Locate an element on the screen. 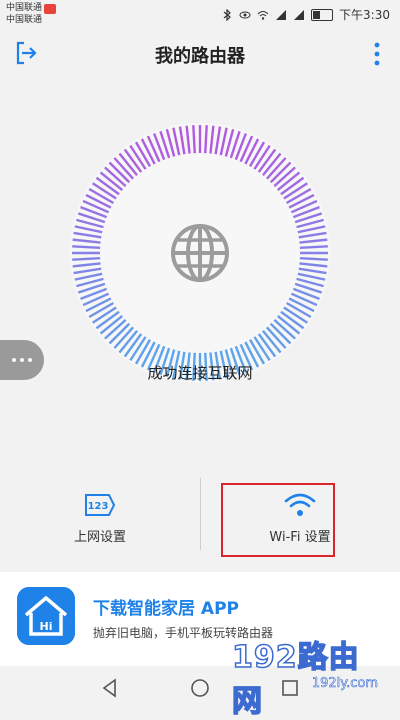 This screenshot has height=720, width=400. internet-settings-button: 123 上网设置 is located at coordinates (100, 521).